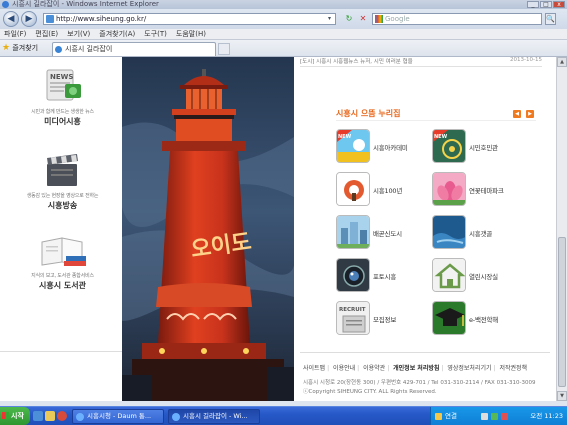  What do you see at coordinates (349, 19) in the screenshot?
I see `refresh-button: ↻` at bounding box center [349, 19].